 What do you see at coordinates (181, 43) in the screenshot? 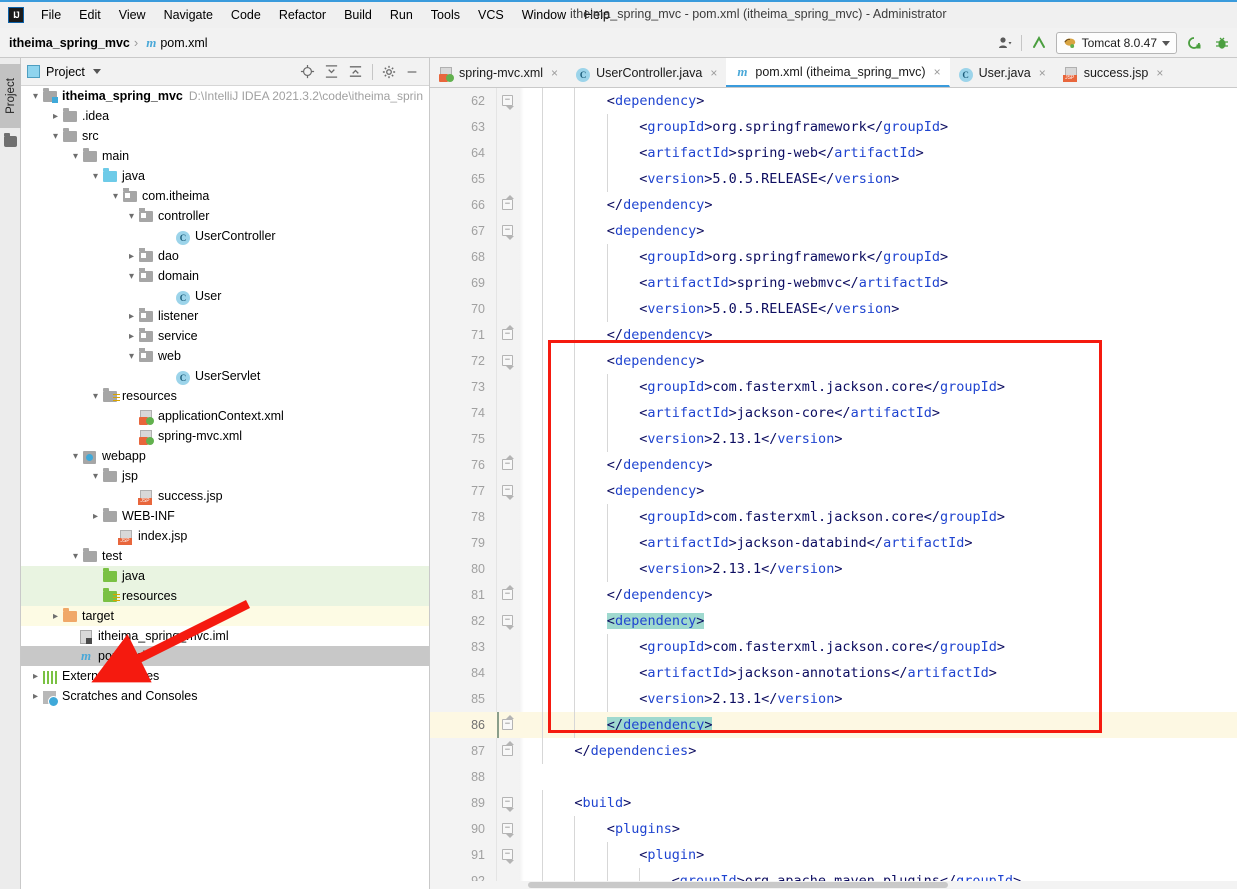
I see `breadcrumb-file: pom.xml` at bounding box center [181, 43].